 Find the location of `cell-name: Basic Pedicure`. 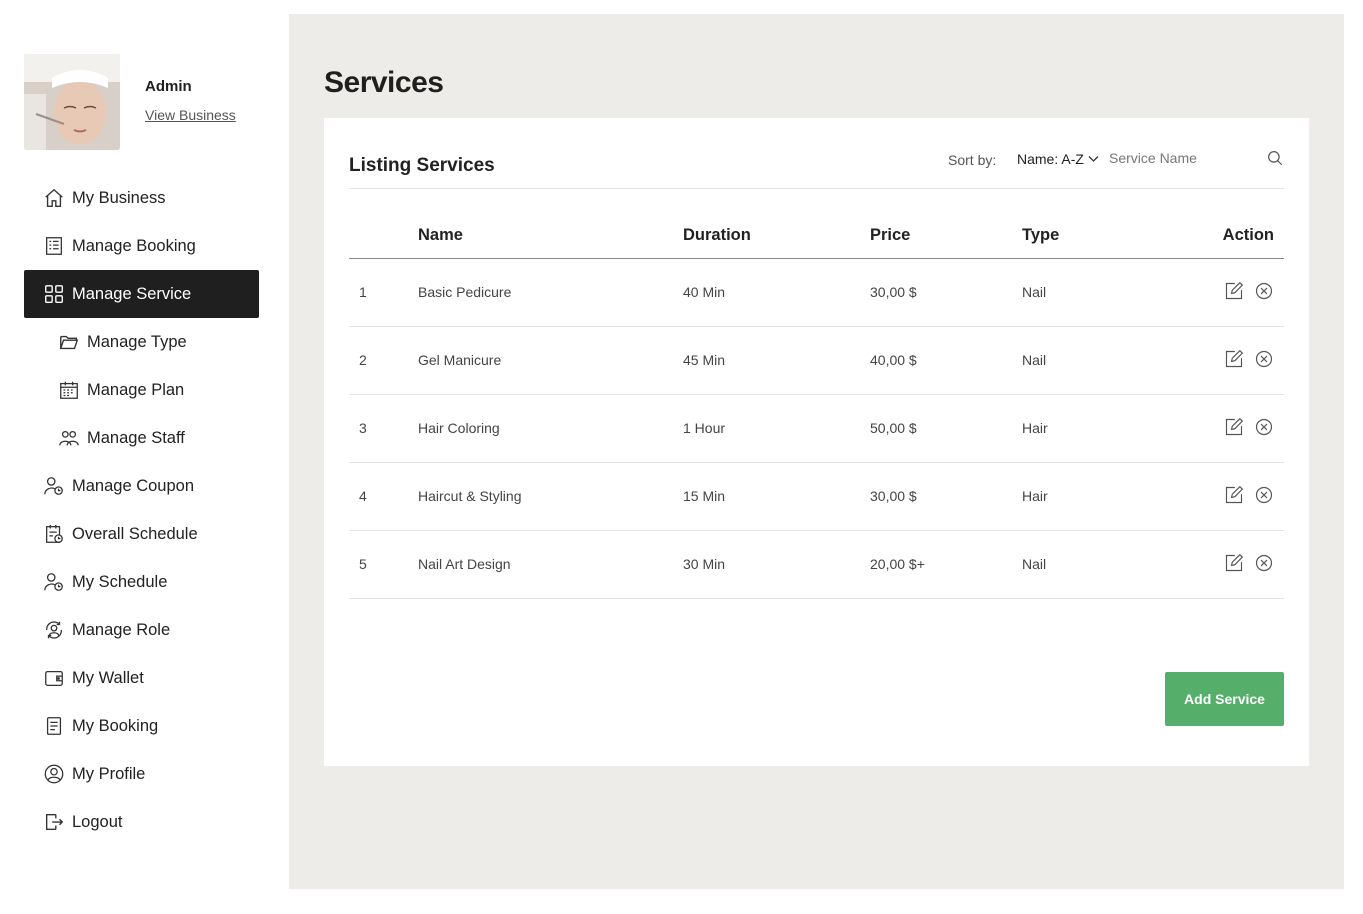

cell-name: Basic Pedicure is located at coordinates (550, 292).